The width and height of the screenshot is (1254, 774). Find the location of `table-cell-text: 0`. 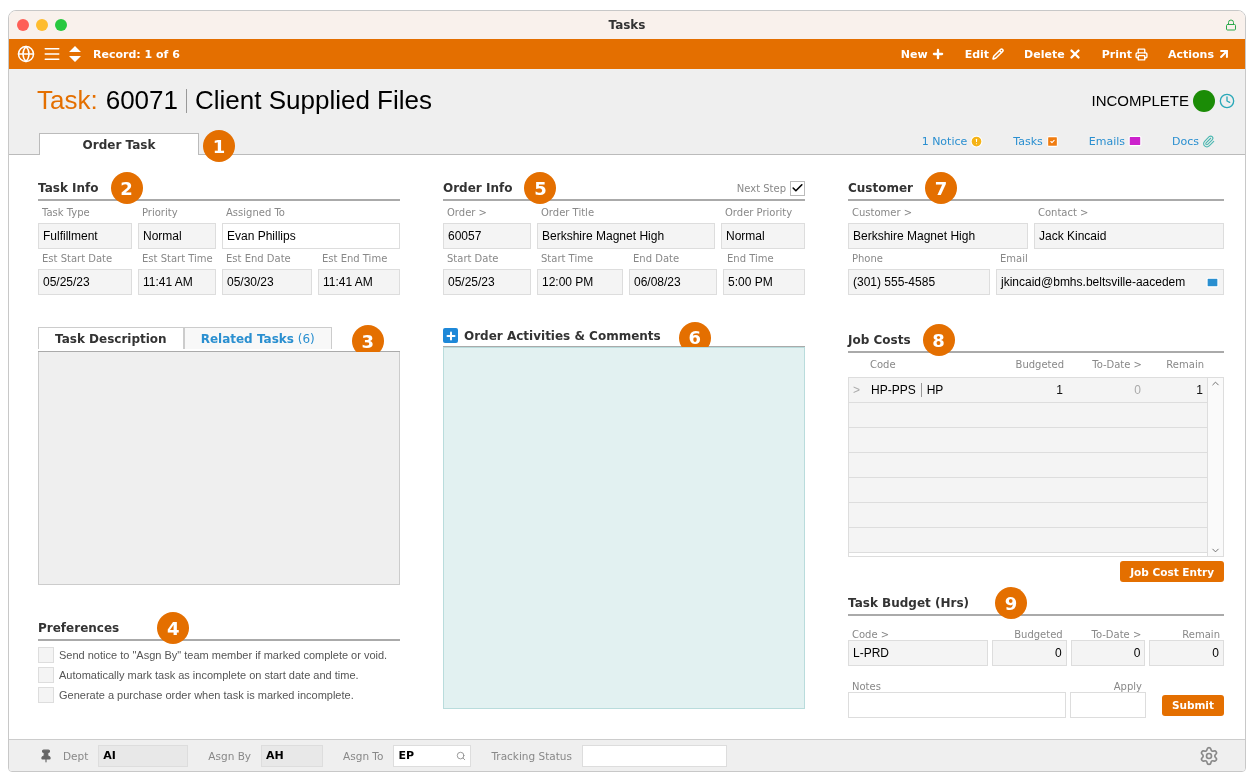

table-cell-text: 0 is located at coordinates (1137, 390).